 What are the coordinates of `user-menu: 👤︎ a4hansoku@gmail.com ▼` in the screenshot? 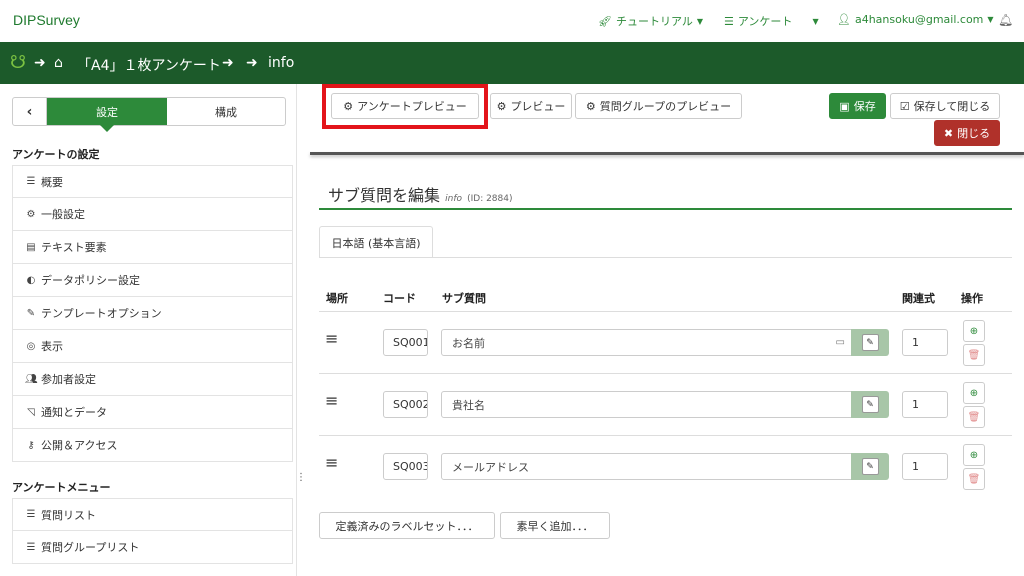 It's located at (915, 19).